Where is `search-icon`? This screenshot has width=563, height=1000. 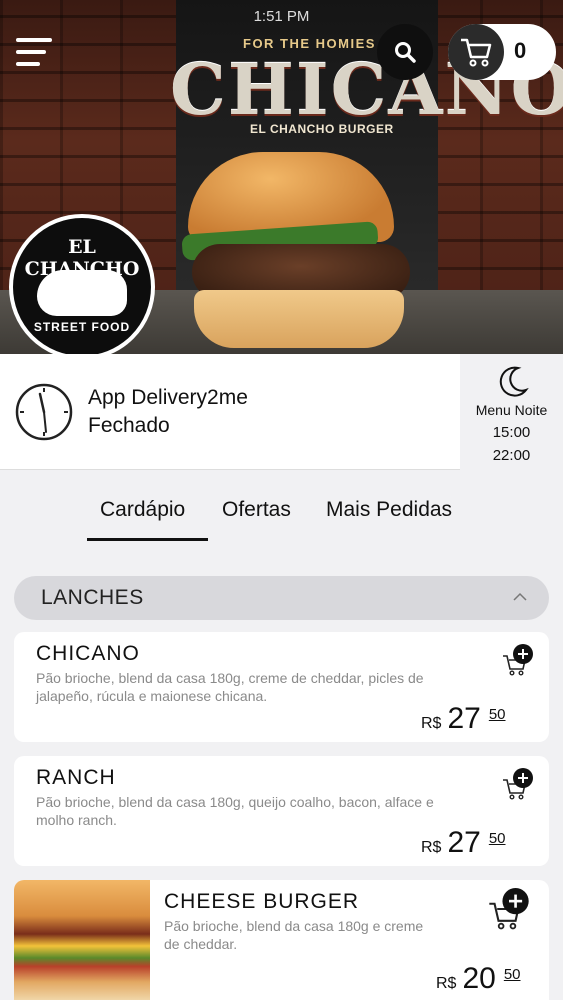 search-icon is located at coordinates (405, 52).